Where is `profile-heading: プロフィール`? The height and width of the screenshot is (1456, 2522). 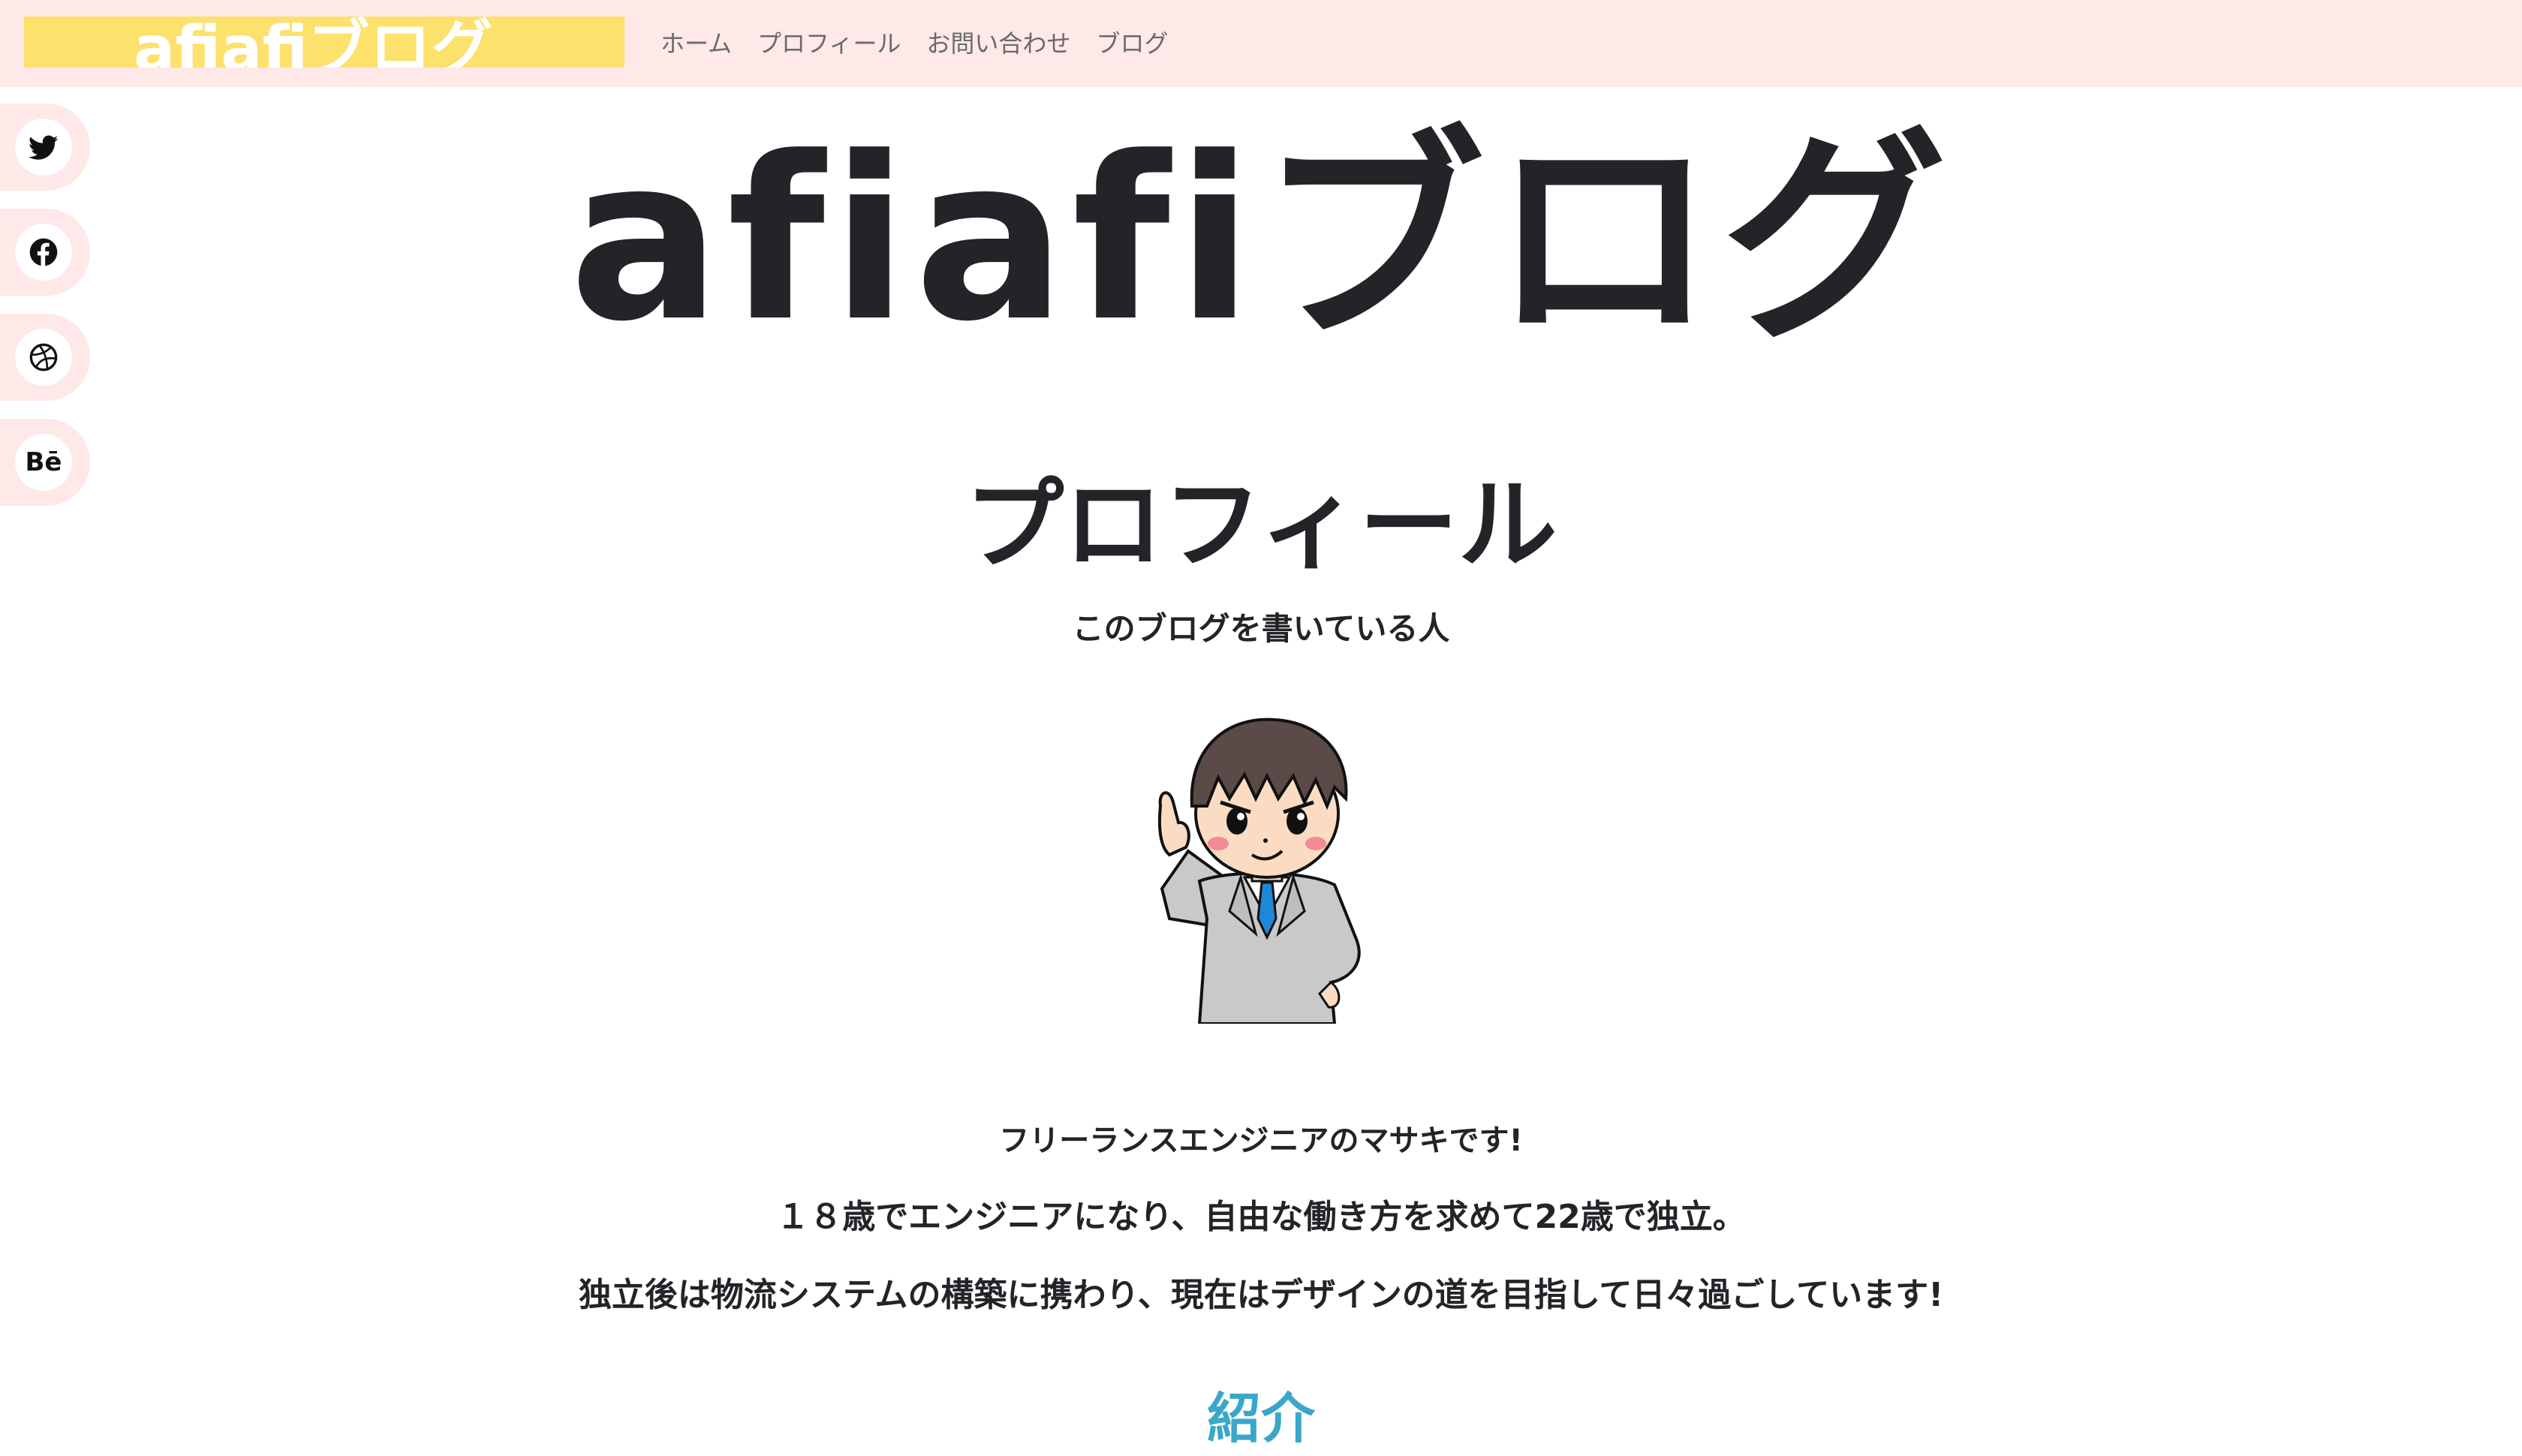 profile-heading: プロフィール is located at coordinates (1261, 525).